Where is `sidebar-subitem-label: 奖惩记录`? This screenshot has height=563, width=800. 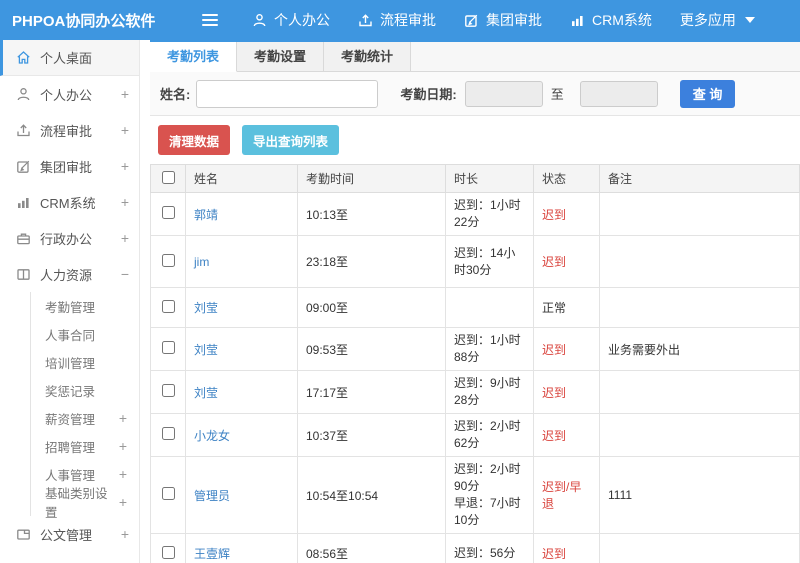 sidebar-subitem-label: 奖惩记录 is located at coordinates (70, 391).